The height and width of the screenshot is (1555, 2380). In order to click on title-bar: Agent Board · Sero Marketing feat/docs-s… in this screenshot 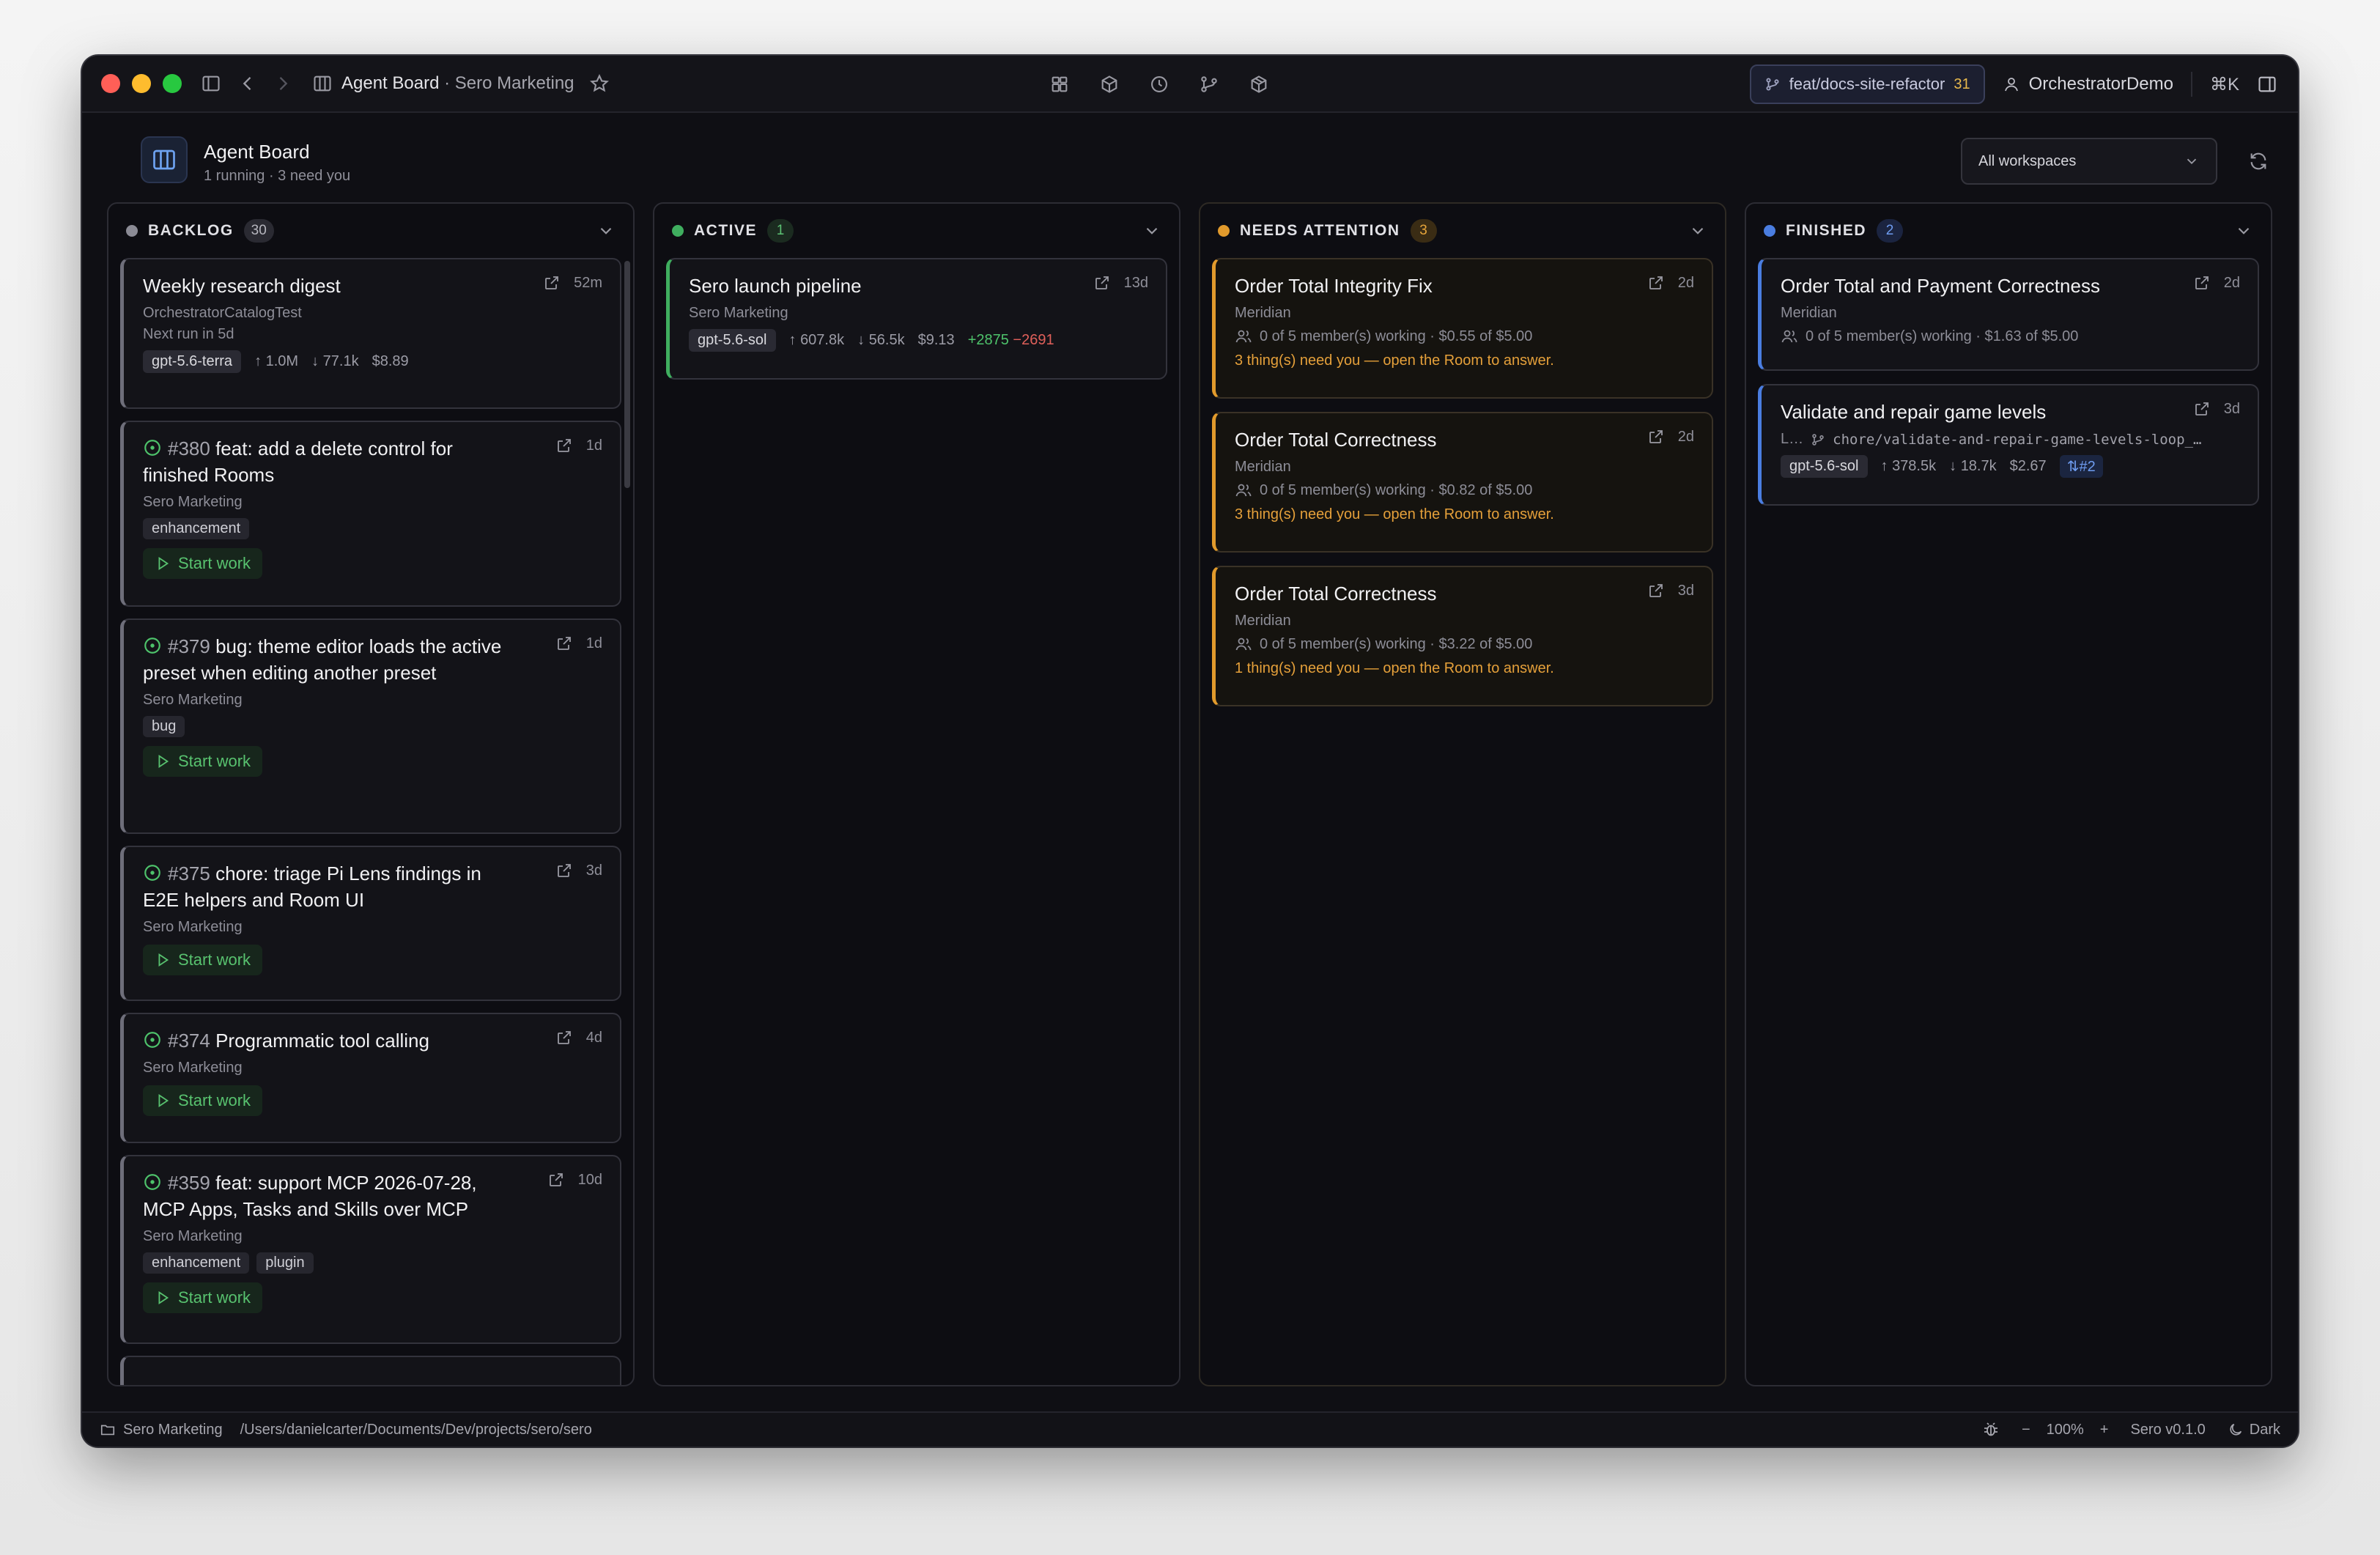, I will do `click(1190, 84)`.